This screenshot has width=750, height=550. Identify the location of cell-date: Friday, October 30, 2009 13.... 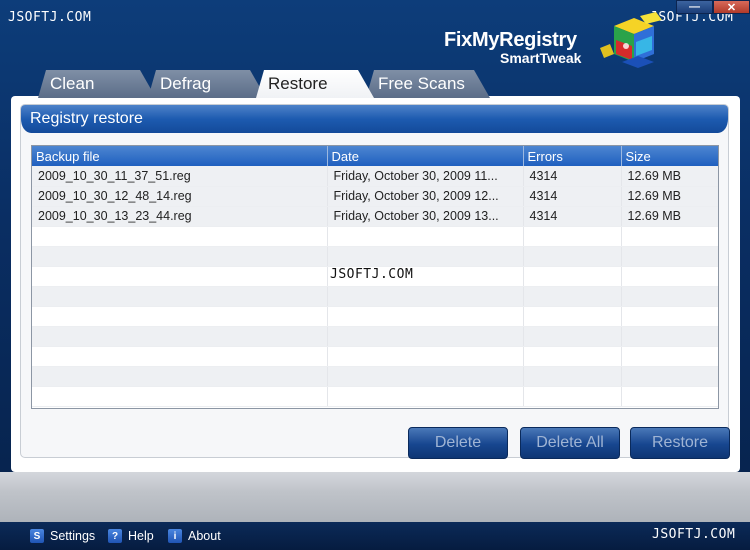
(425, 216).